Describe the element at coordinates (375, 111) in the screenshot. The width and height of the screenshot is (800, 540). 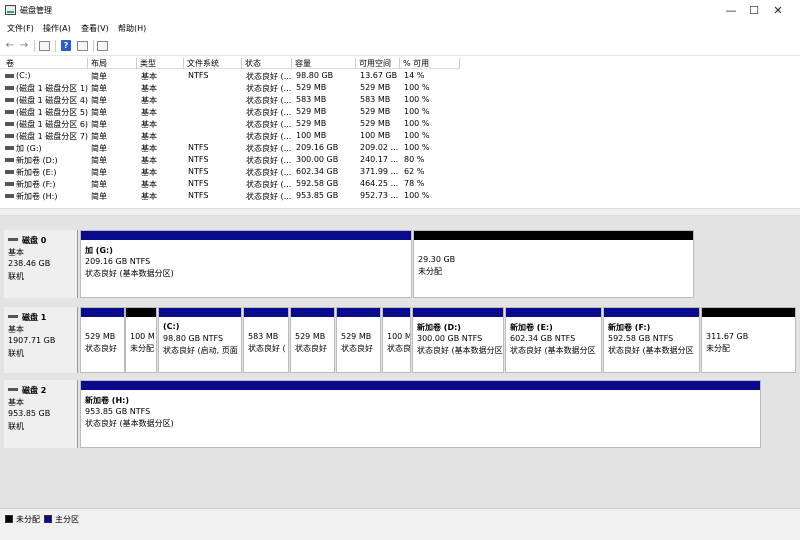
I see `cell-free-space: 529 MB` at that location.